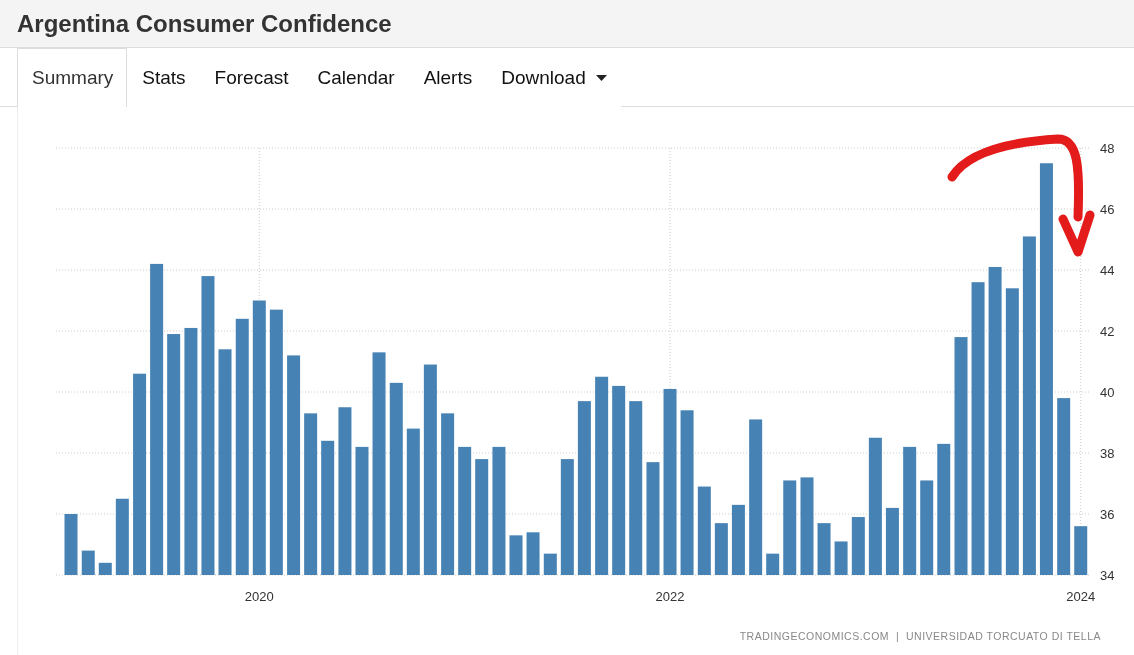 The height and width of the screenshot is (655, 1134). What do you see at coordinates (259, 596) in the screenshot?
I see `x-axis-label: 2020` at bounding box center [259, 596].